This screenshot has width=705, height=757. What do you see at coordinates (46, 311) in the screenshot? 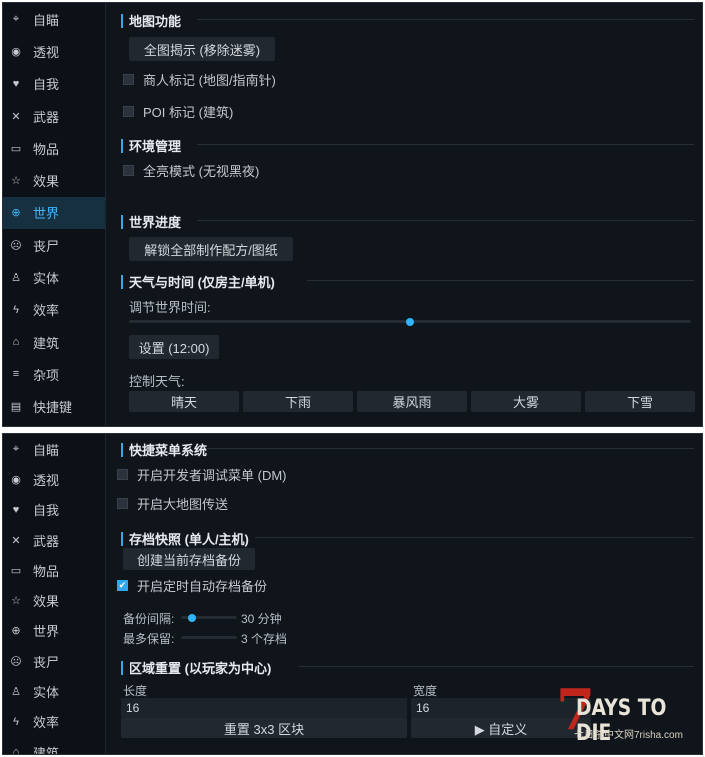
I see `sidebar-item-label: 效率` at bounding box center [46, 311].